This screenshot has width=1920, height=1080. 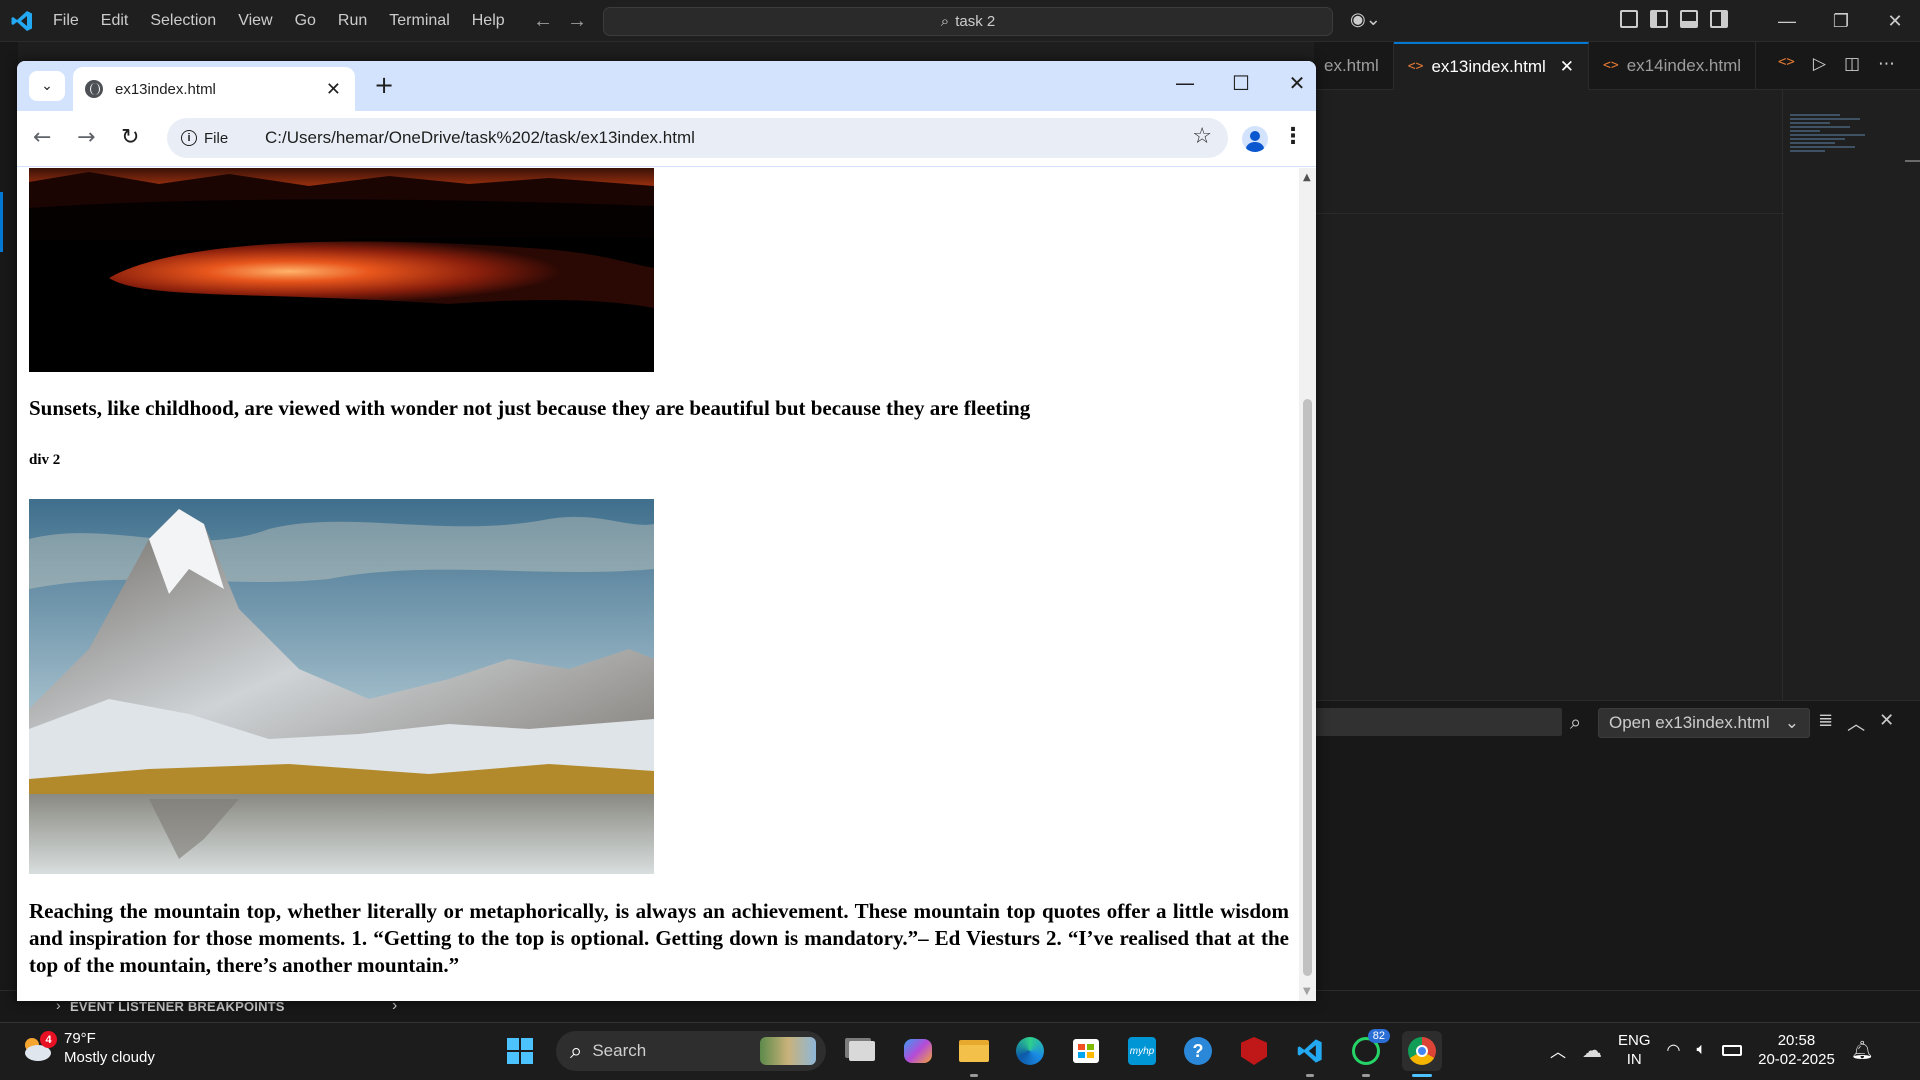 What do you see at coordinates (577, 21) in the screenshot?
I see `forward-arrow-icon: →` at bounding box center [577, 21].